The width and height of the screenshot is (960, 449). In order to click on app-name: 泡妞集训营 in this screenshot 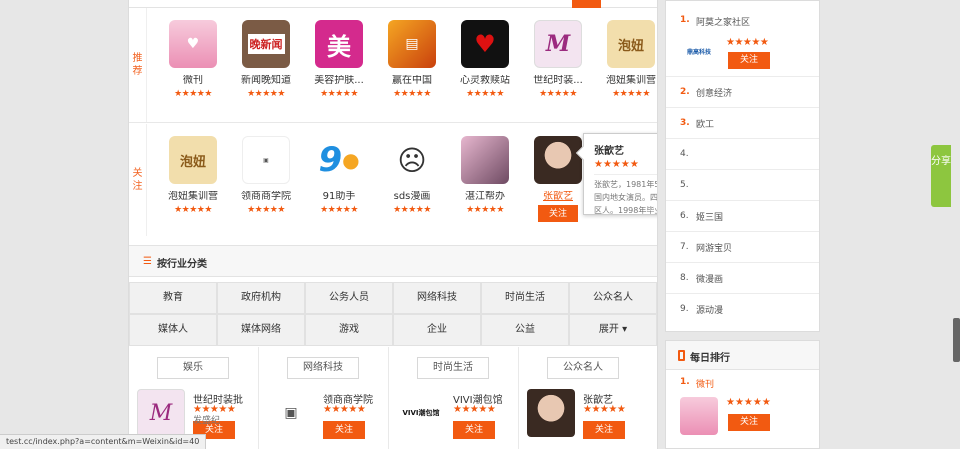, I will do `click(193, 196)`.